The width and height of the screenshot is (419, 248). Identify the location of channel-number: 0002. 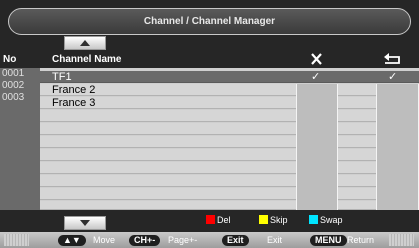
(13, 85).